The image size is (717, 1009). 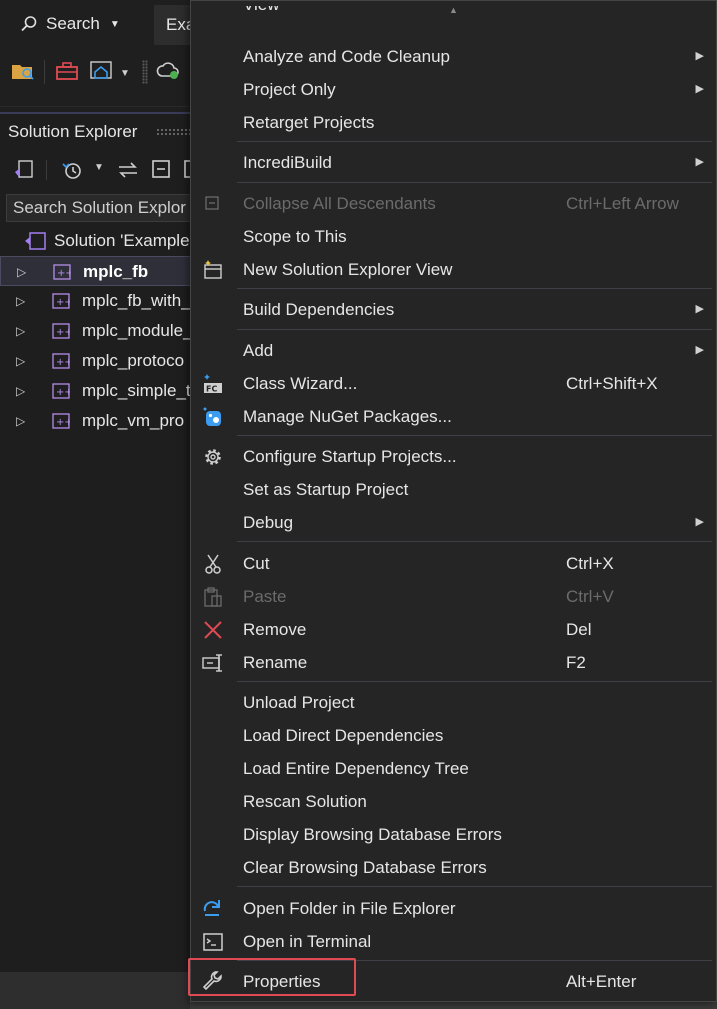 I want to click on menu-item-unload-project: Unload Project, so click(x=453, y=702).